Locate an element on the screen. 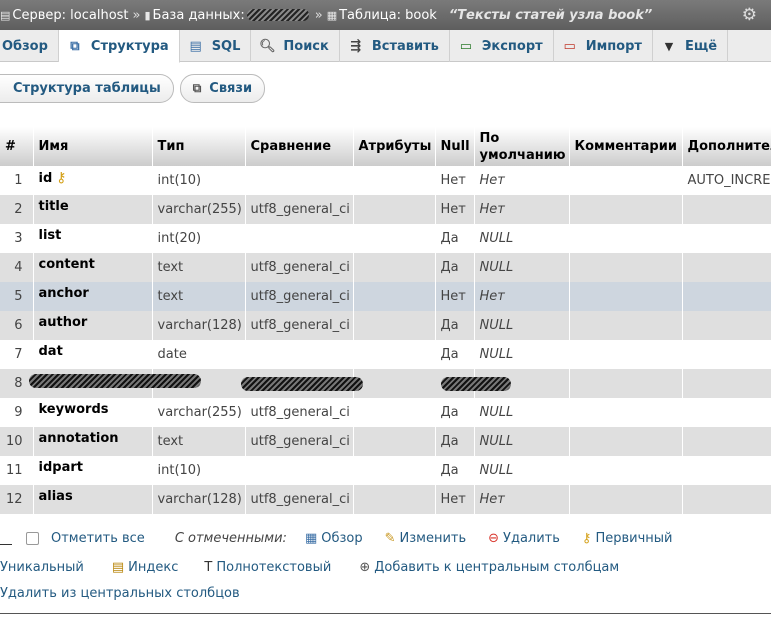 This screenshot has height=617, width=771. cell-name: author is located at coordinates (92, 325).